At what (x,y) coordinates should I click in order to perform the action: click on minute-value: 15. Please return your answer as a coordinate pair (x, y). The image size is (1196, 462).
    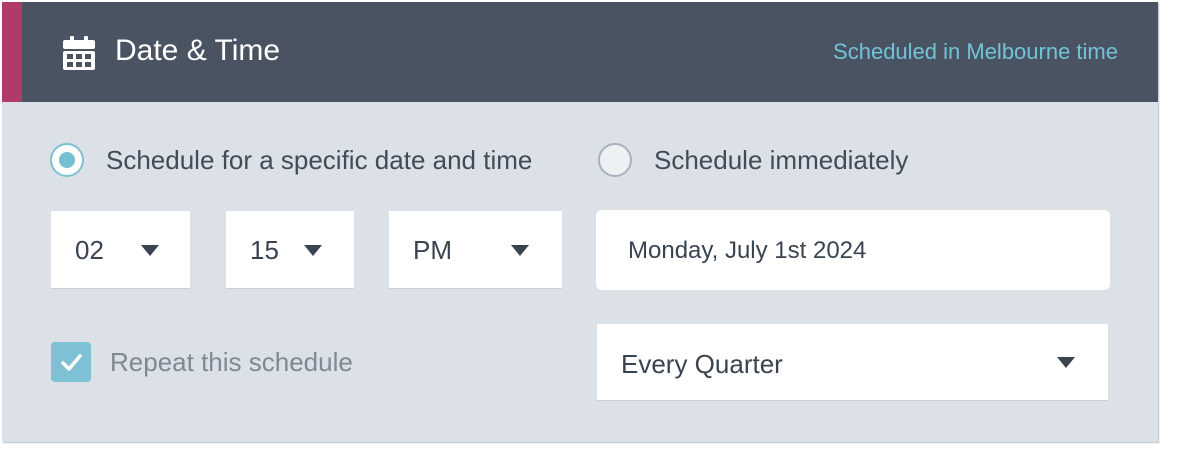
    Looking at the image, I should click on (264, 250).